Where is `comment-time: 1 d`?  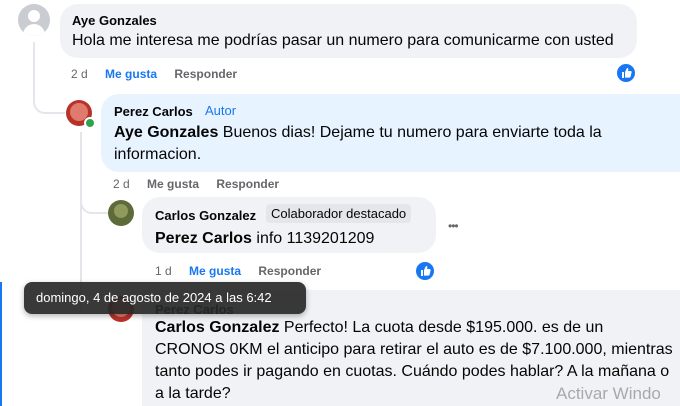
comment-time: 1 d is located at coordinates (163, 271).